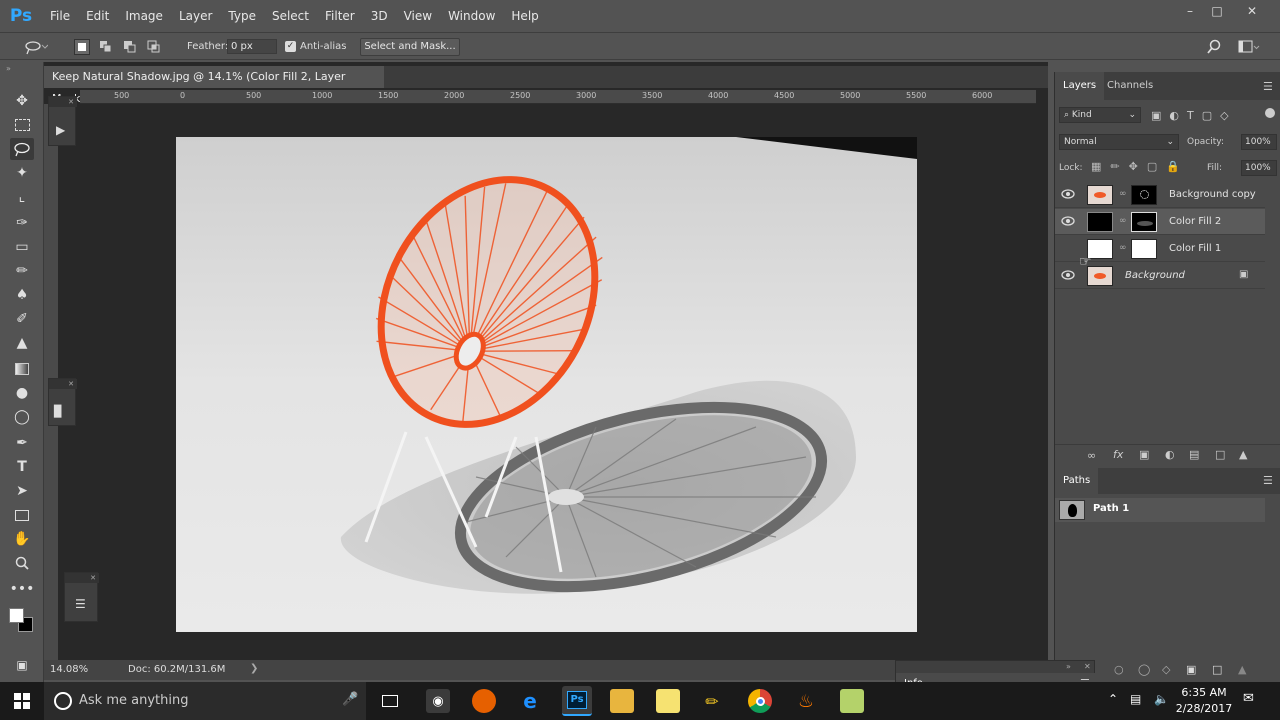  Describe the element at coordinates (22, 515) in the screenshot. I see `rectangle-tool-icon` at that location.